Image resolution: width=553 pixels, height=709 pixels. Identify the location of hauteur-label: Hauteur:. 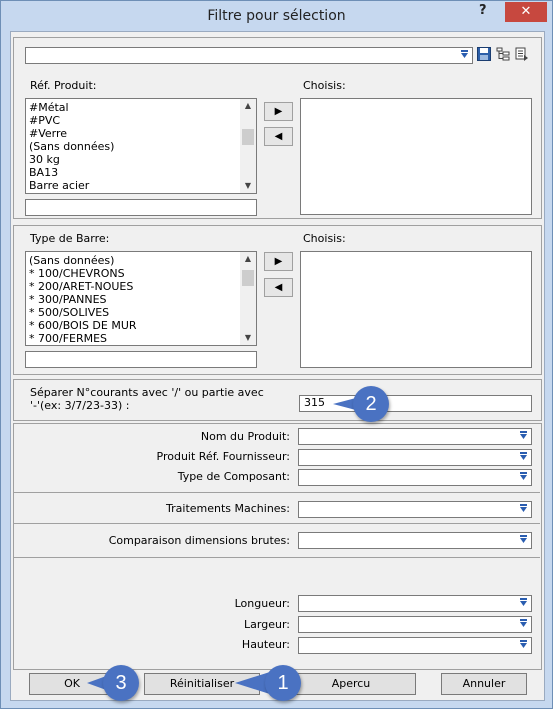
(265, 644).